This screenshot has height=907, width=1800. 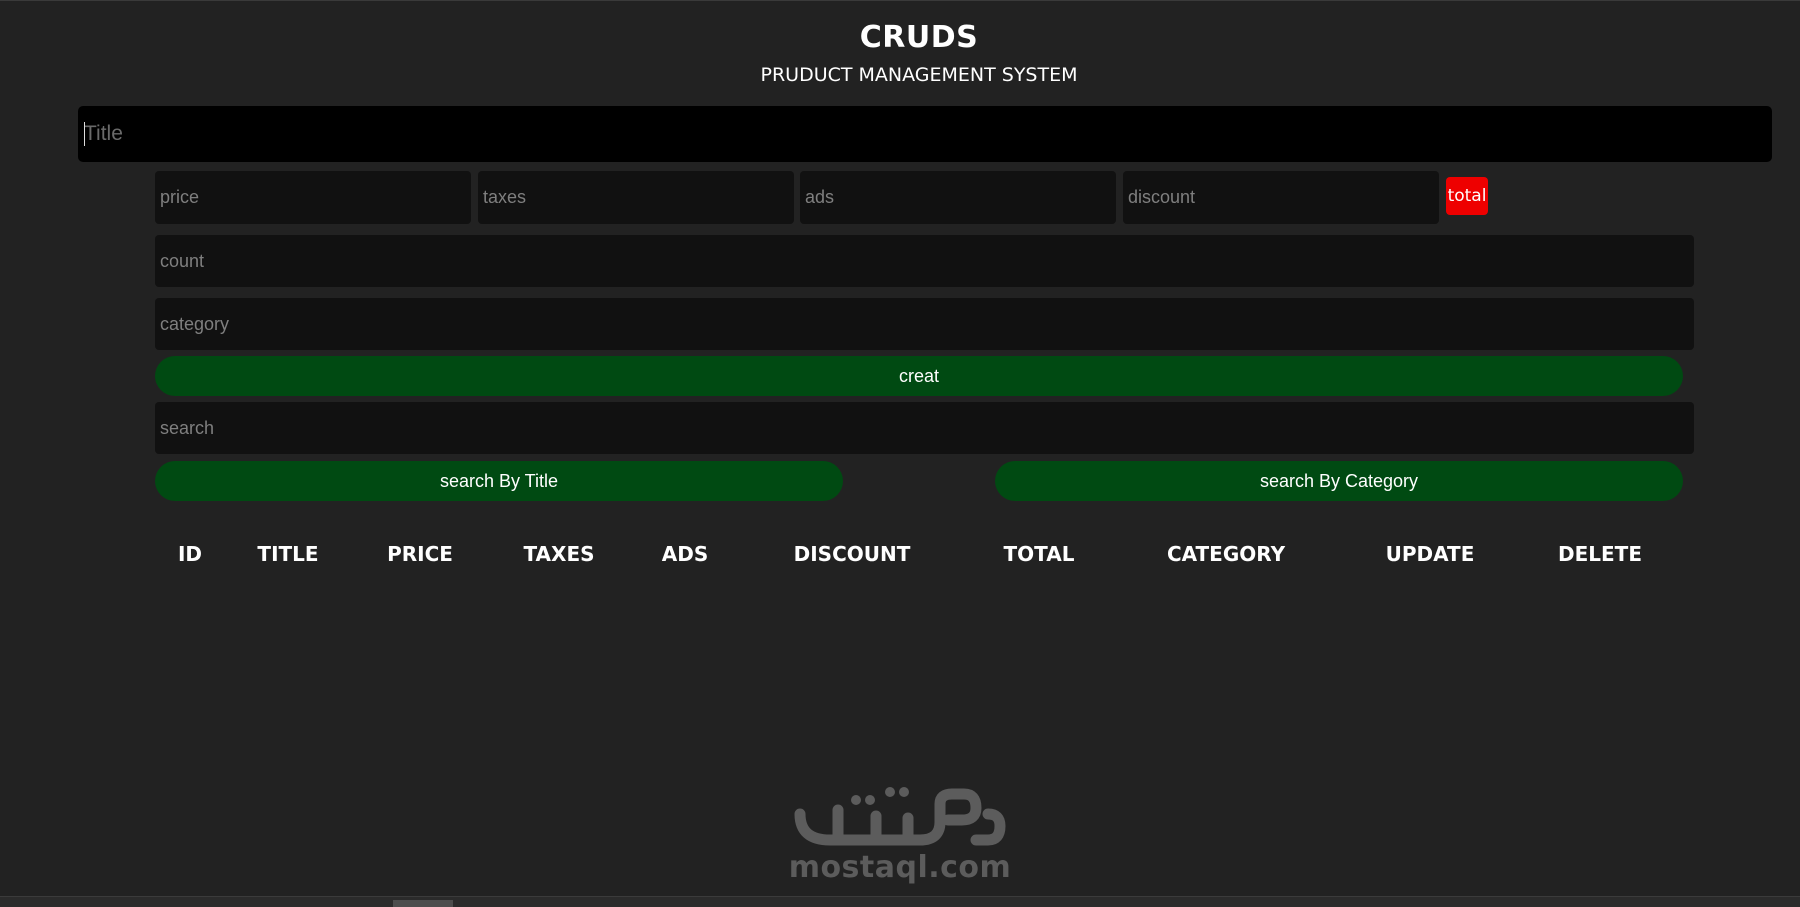 I want to click on price-input, so click(x=313, y=197).